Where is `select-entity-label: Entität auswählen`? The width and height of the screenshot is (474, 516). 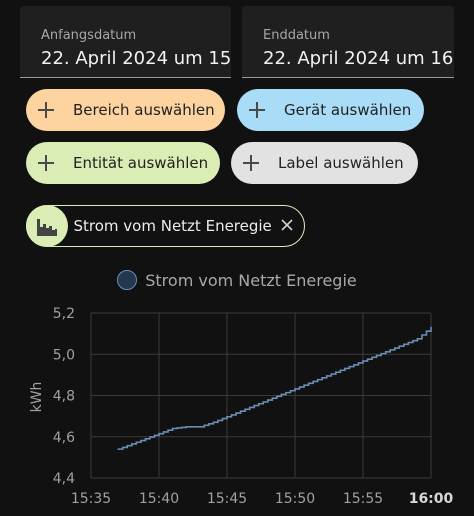 select-entity-label: Entität auswählen is located at coordinates (141, 163).